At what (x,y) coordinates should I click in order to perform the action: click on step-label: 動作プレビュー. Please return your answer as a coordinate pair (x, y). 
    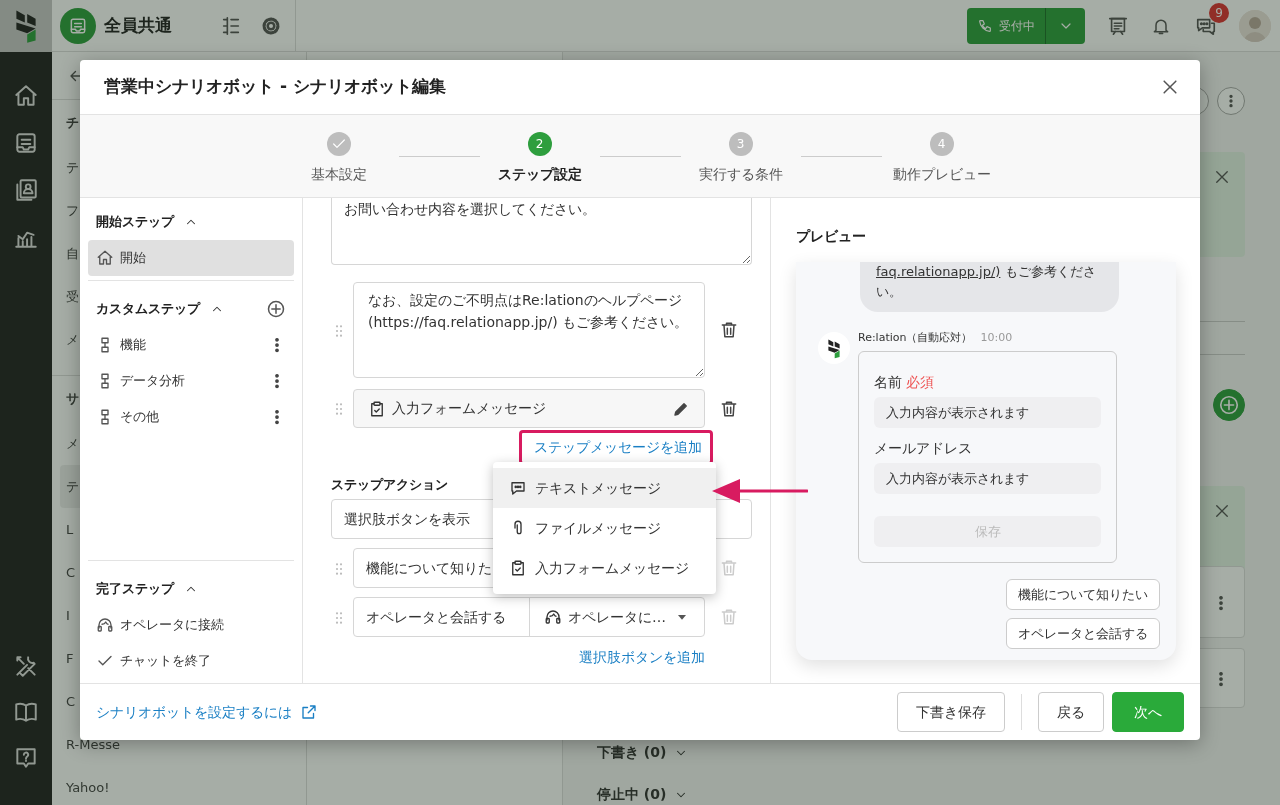
    Looking at the image, I should click on (941, 174).